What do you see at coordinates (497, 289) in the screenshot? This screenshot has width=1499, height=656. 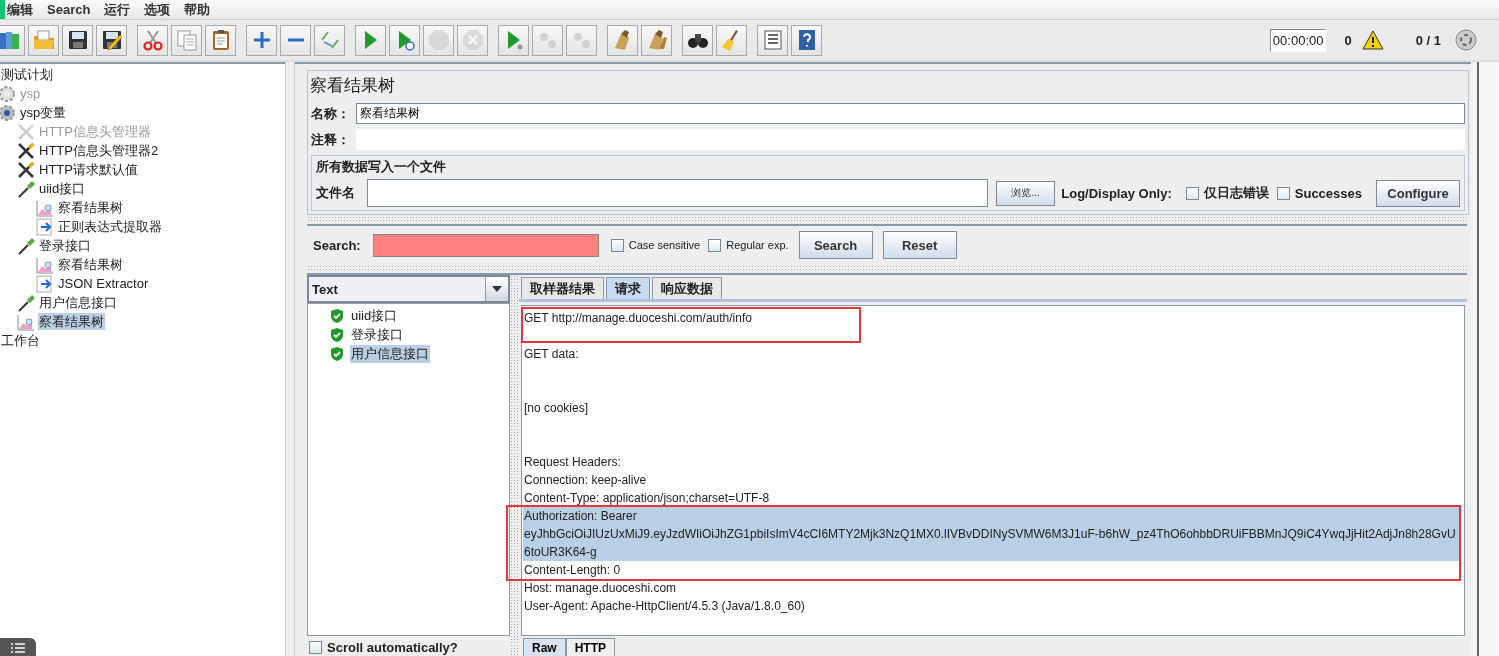 I see `caret-icon` at bounding box center [497, 289].